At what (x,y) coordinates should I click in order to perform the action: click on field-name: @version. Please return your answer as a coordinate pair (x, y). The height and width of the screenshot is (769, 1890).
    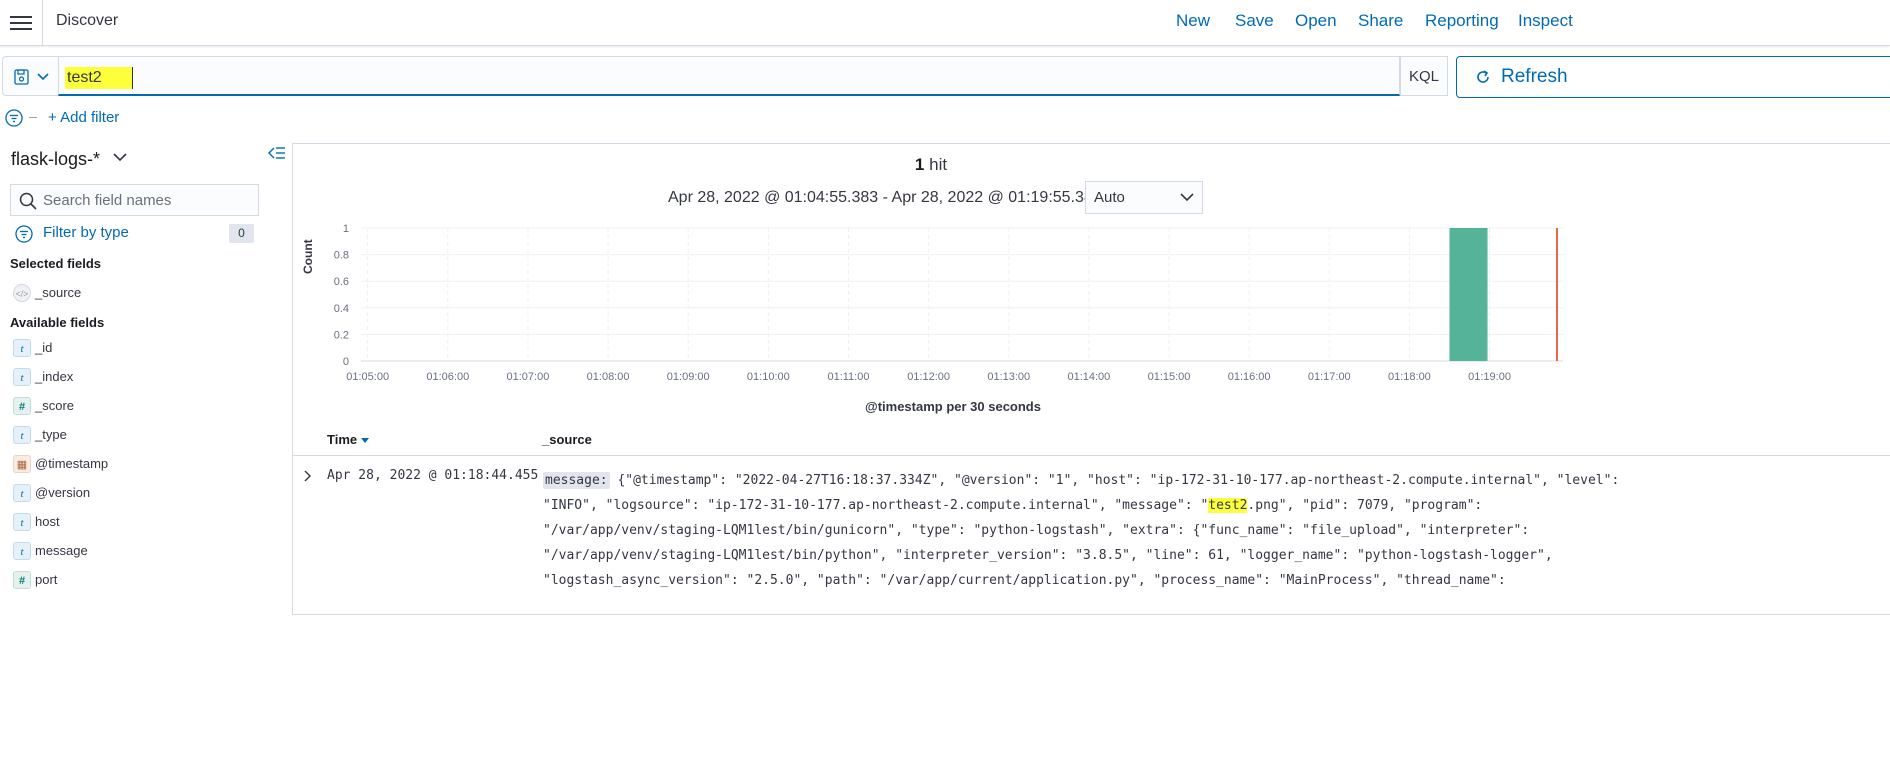
    Looking at the image, I should click on (63, 492).